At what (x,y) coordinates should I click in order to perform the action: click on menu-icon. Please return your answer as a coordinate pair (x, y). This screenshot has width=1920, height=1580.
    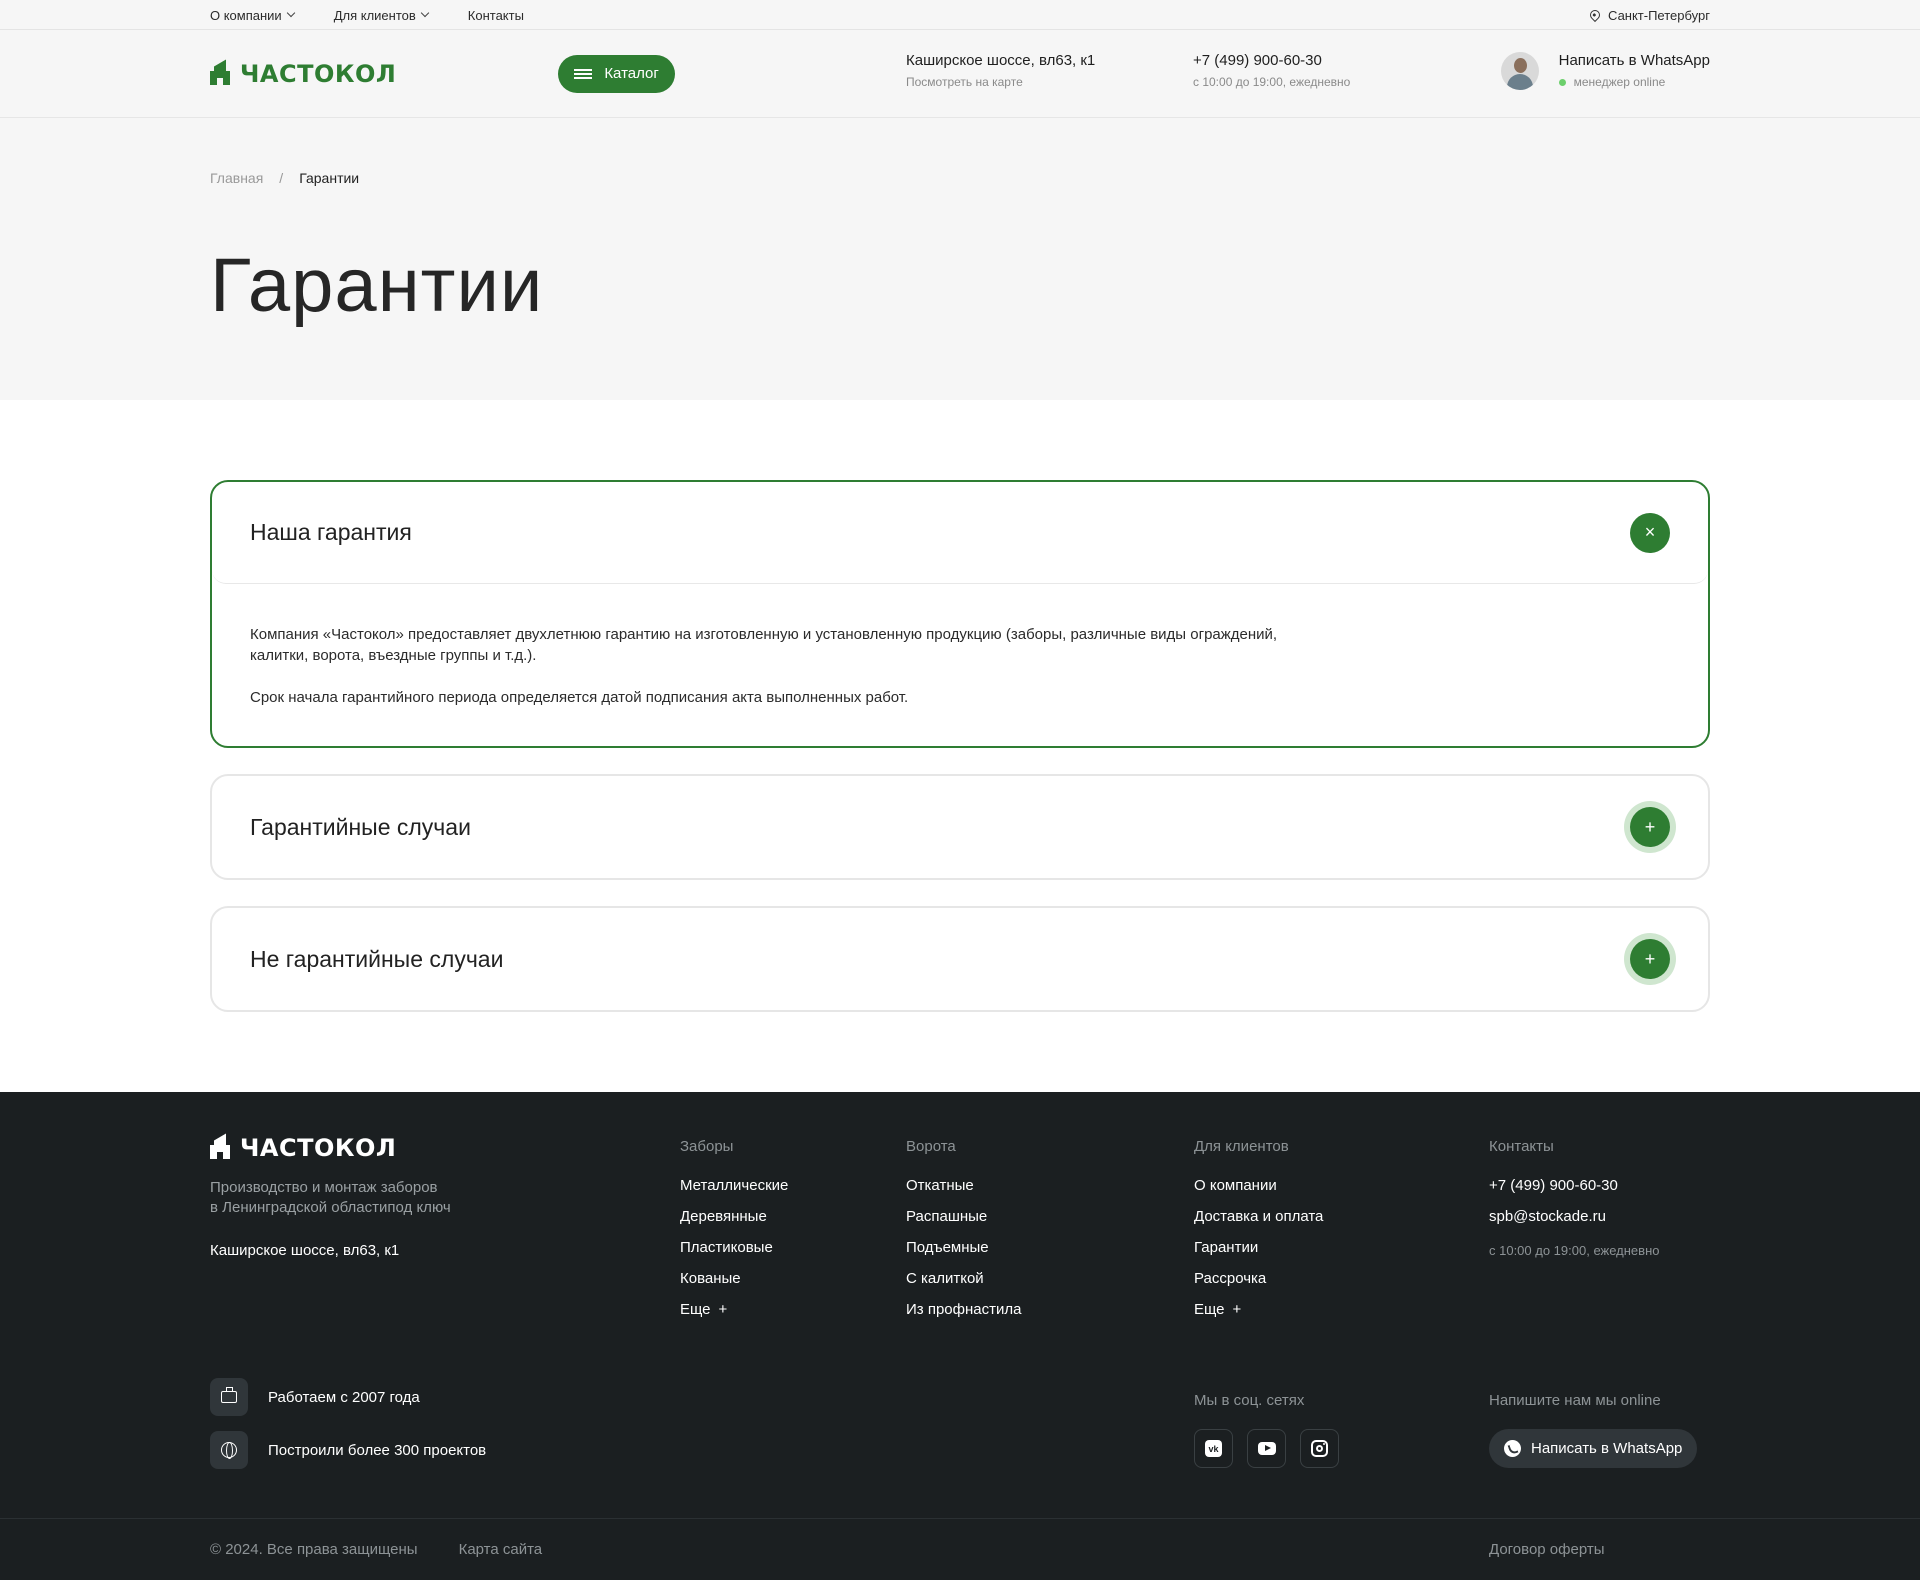
    Looking at the image, I should click on (583, 73).